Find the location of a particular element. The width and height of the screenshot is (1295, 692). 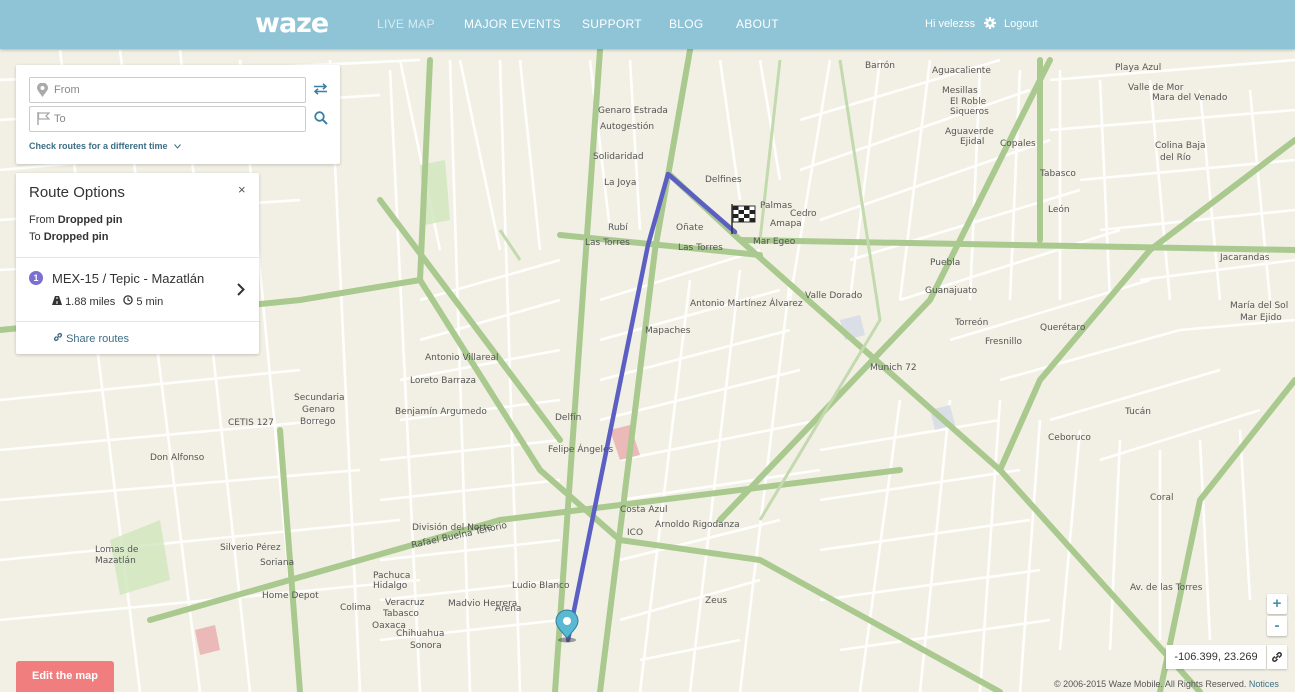

svg-text: del Río is located at coordinates (1175, 158).